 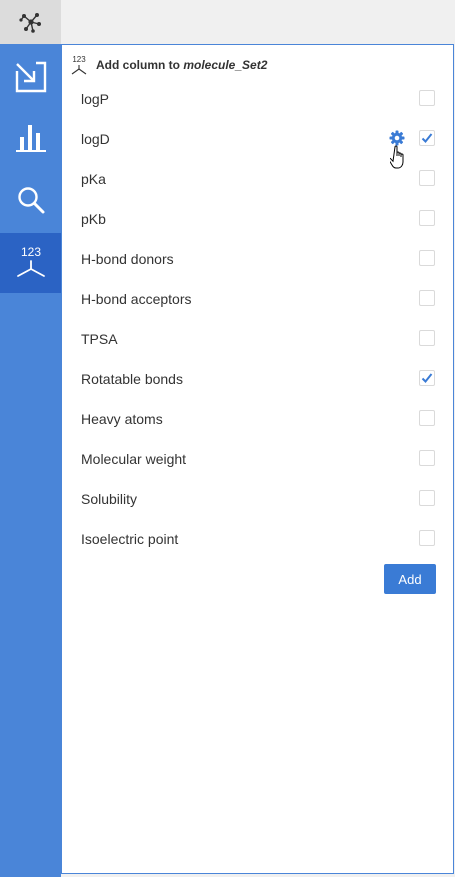 I want to click on property-label: pKb, so click(x=93, y=219).